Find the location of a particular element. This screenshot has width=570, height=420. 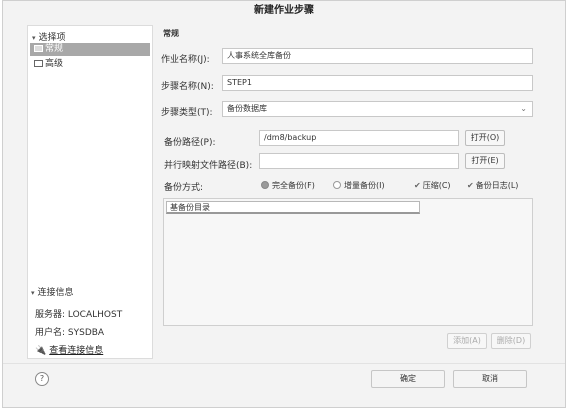

parallel-map-label: 并行映射文件路径(B): is located at coordinates (208, 166).